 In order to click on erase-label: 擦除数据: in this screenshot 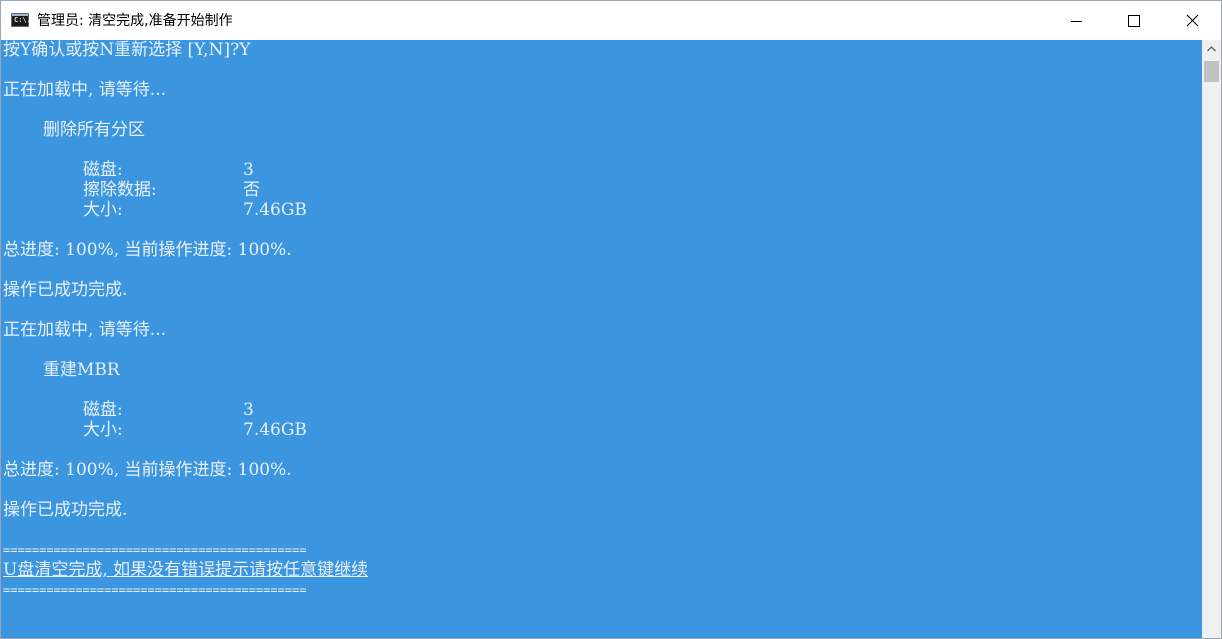, I will do `click(120, 190)`.